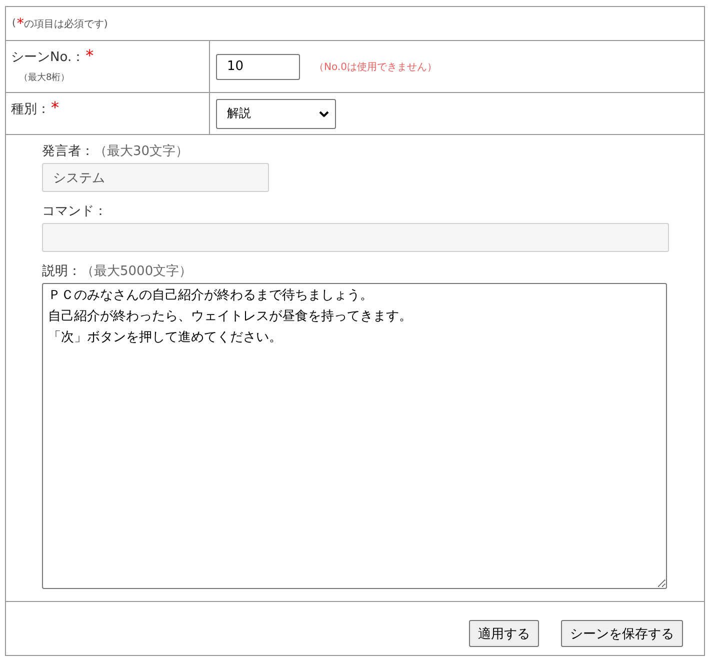  What do you see at coordinates (276, 113) in the screenshot?
I see `type-select: 解説` at bounding box center [276, 113].